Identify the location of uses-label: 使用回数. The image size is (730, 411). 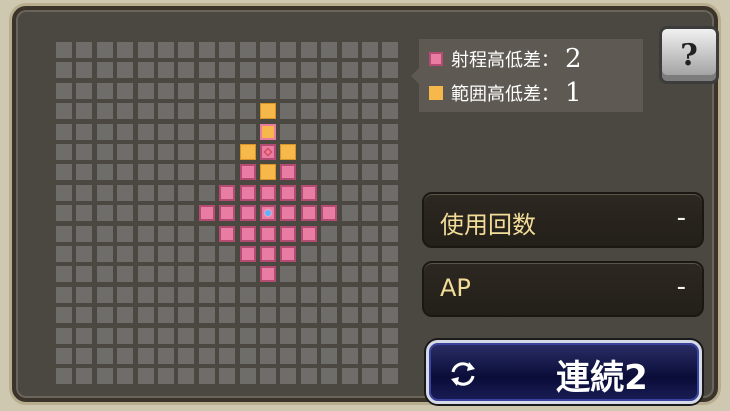
(488, 225).